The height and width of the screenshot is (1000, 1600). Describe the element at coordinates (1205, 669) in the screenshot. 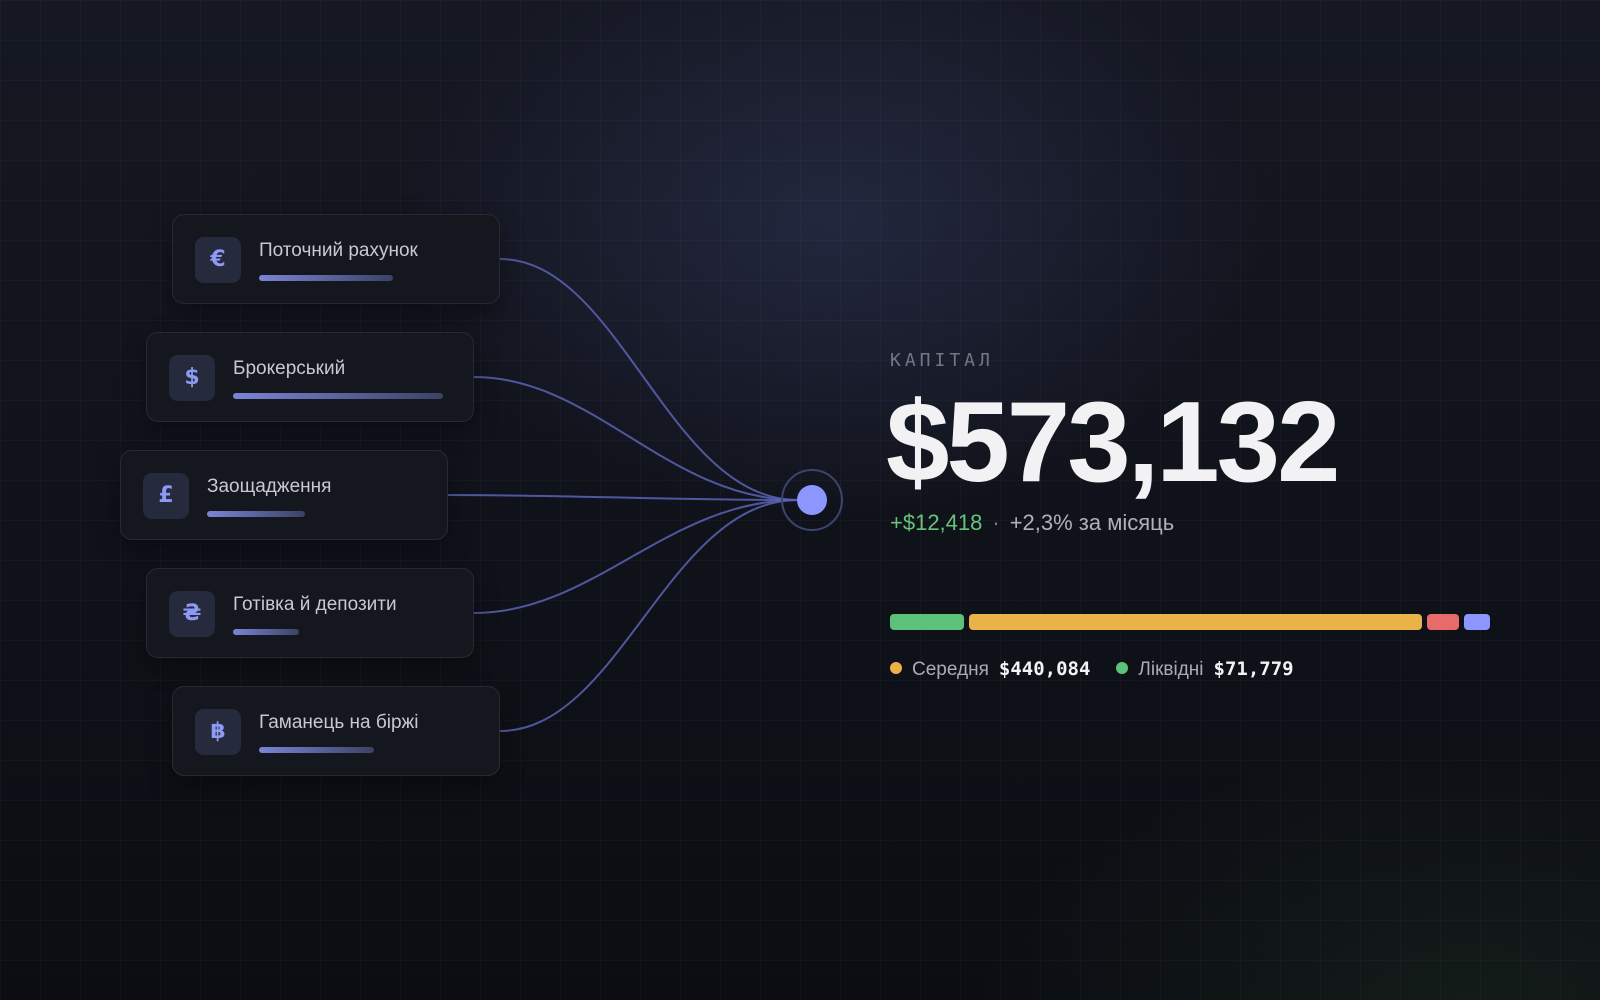

I see `legend-item: Ліквідні $71,779` at that location.